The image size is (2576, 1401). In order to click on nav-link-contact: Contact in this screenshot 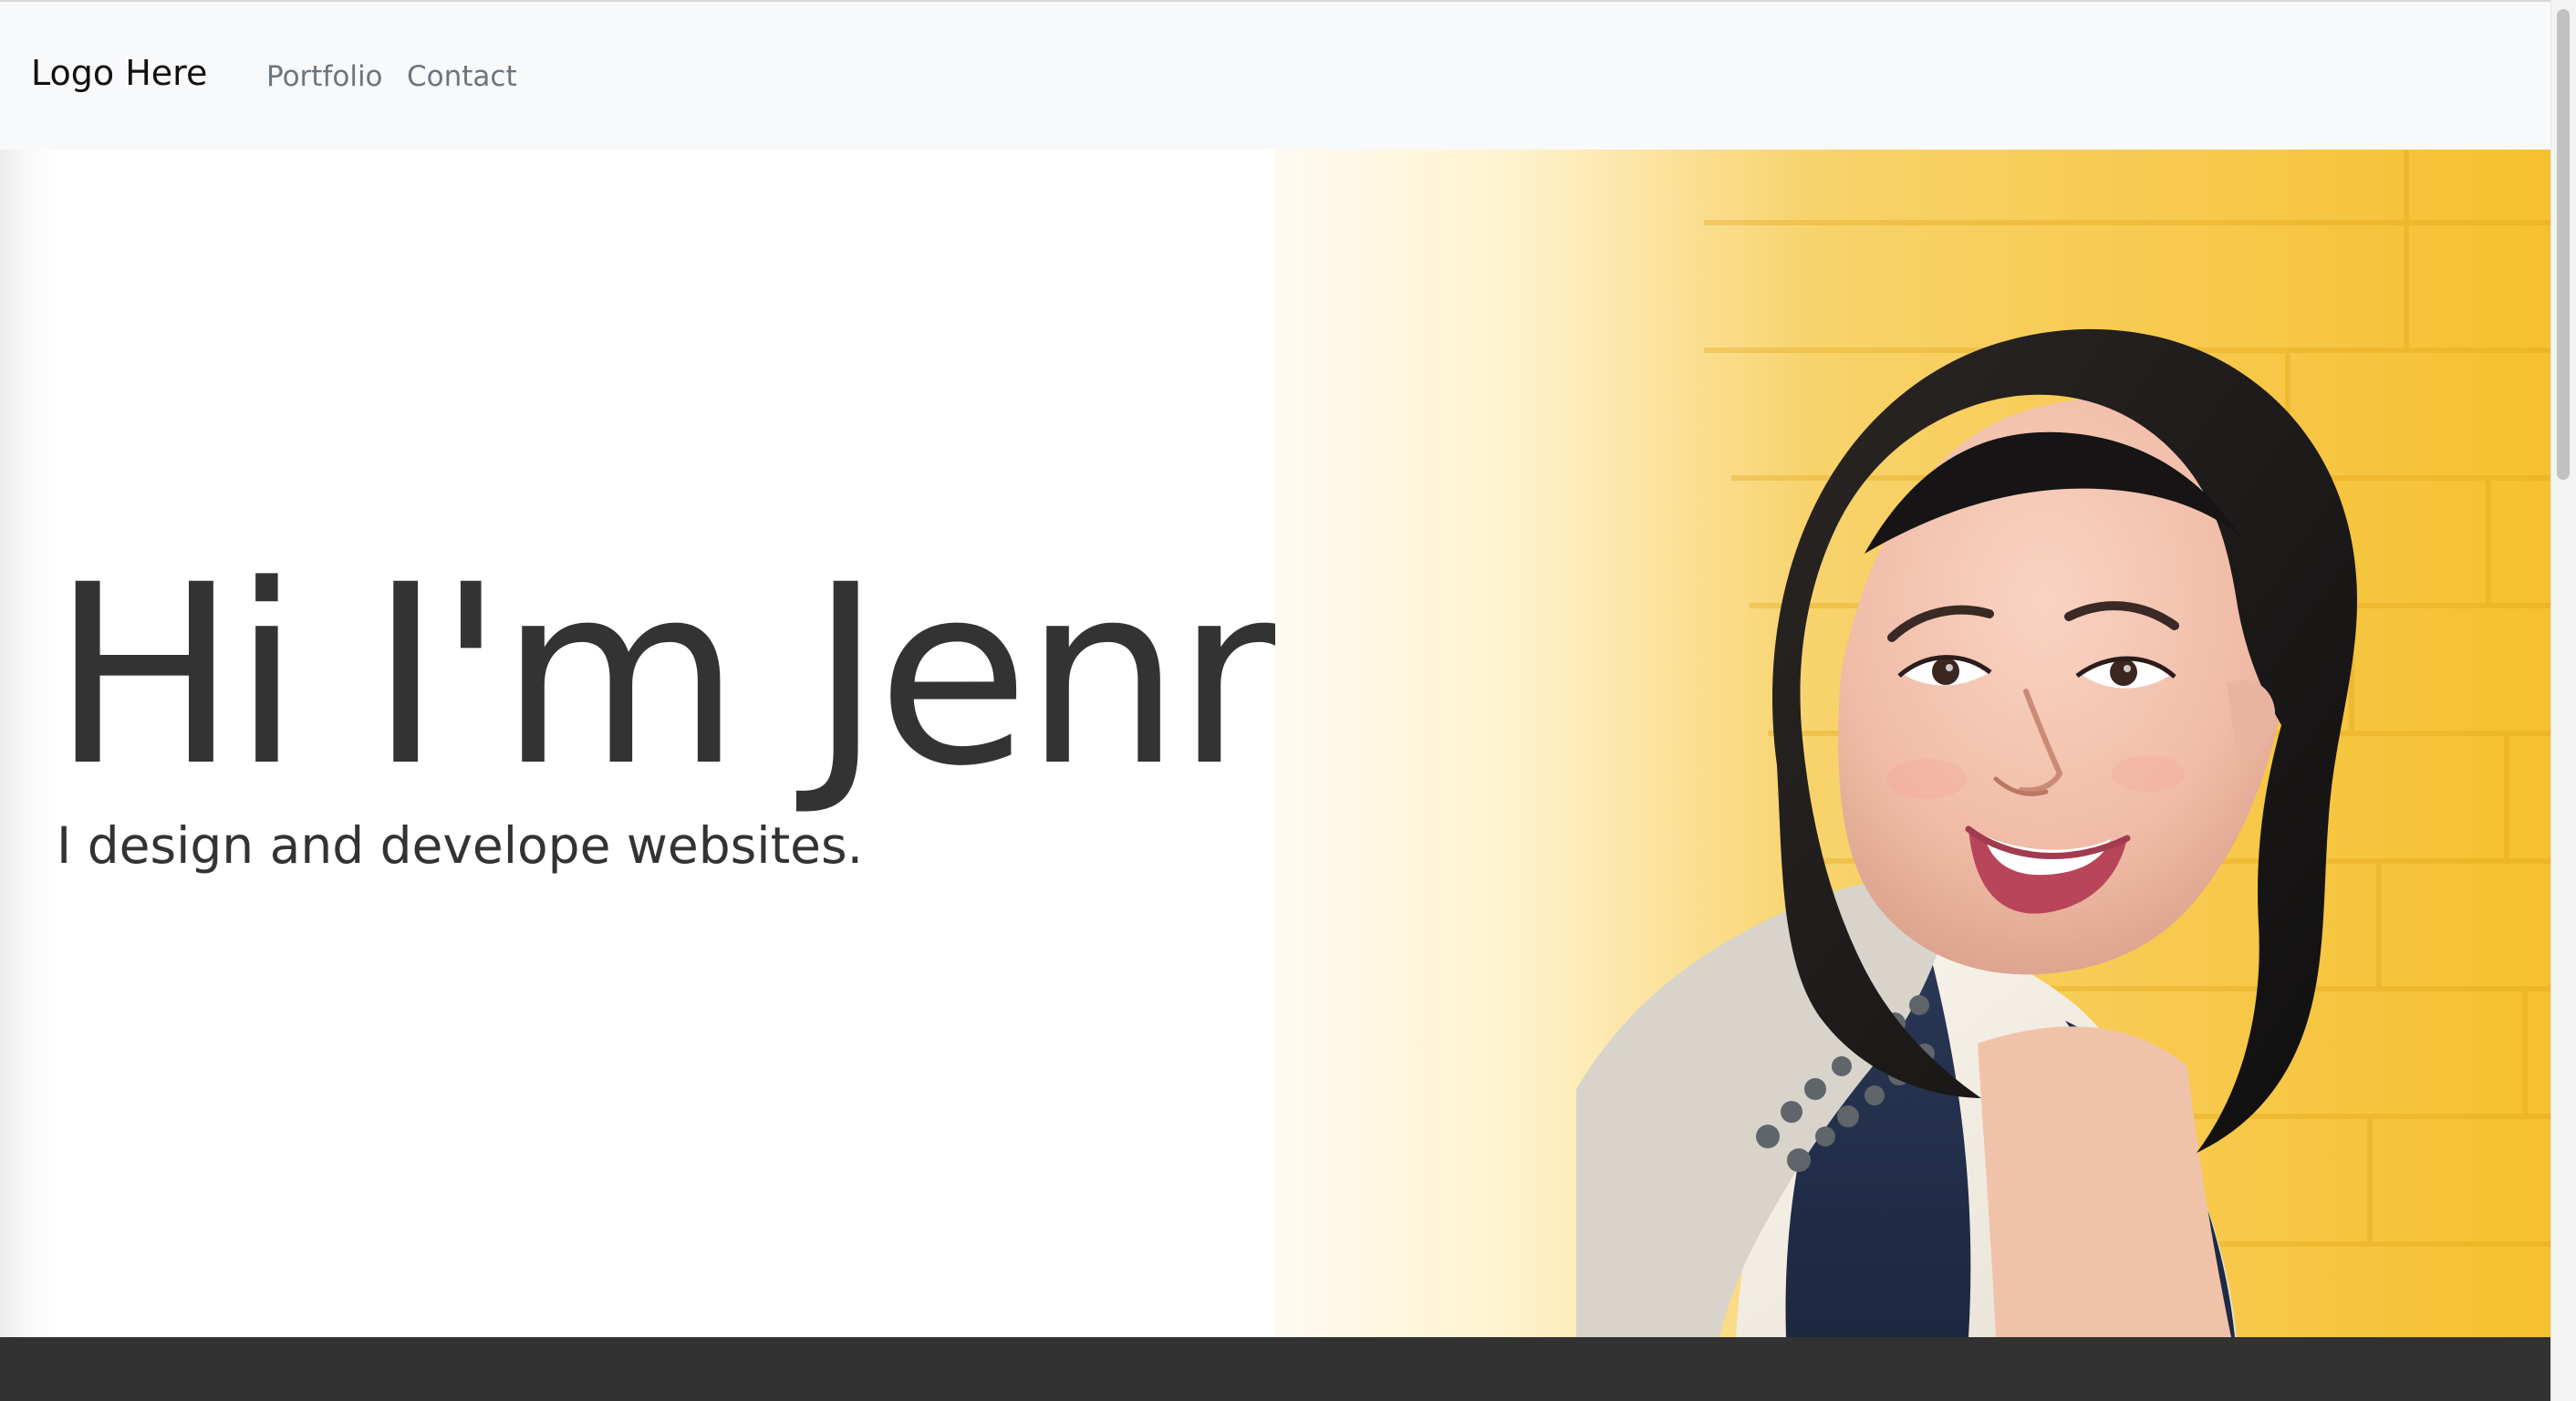, I will do `click(462, 77)`.